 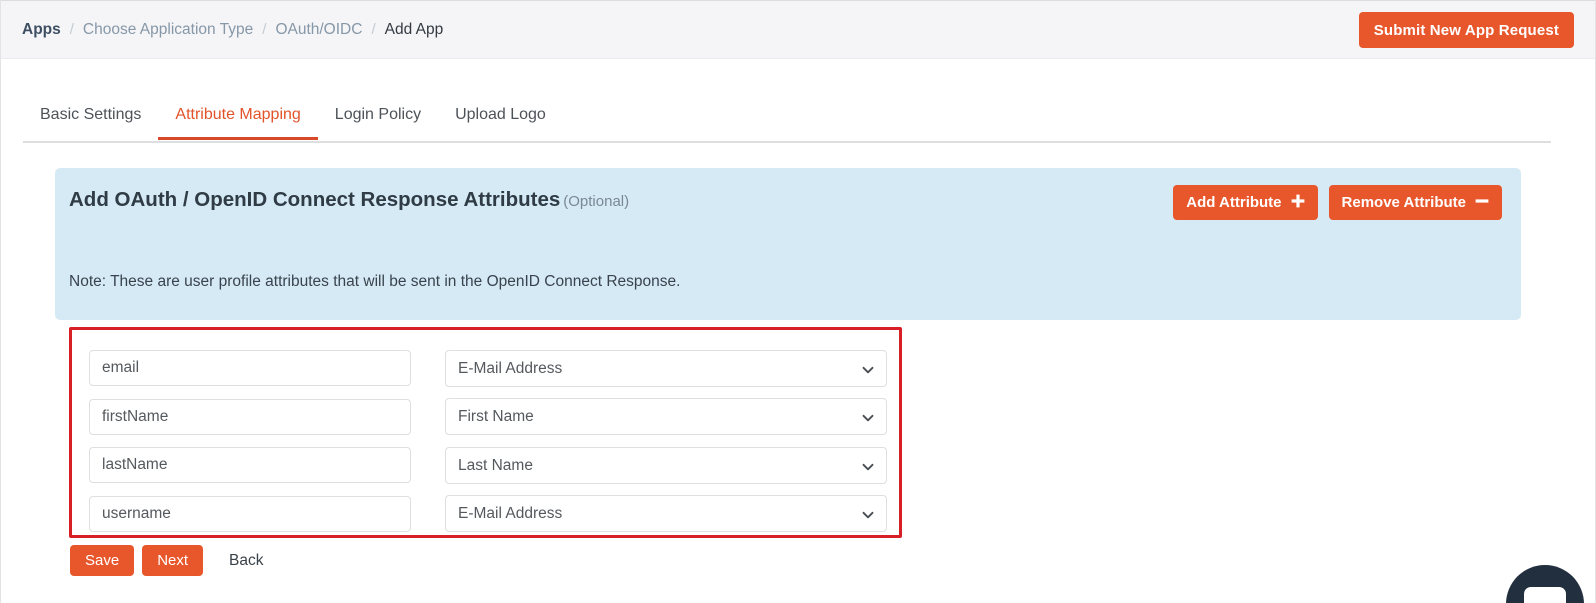 I want to click on chat-bot-icon, so click(x=1545, y=584).